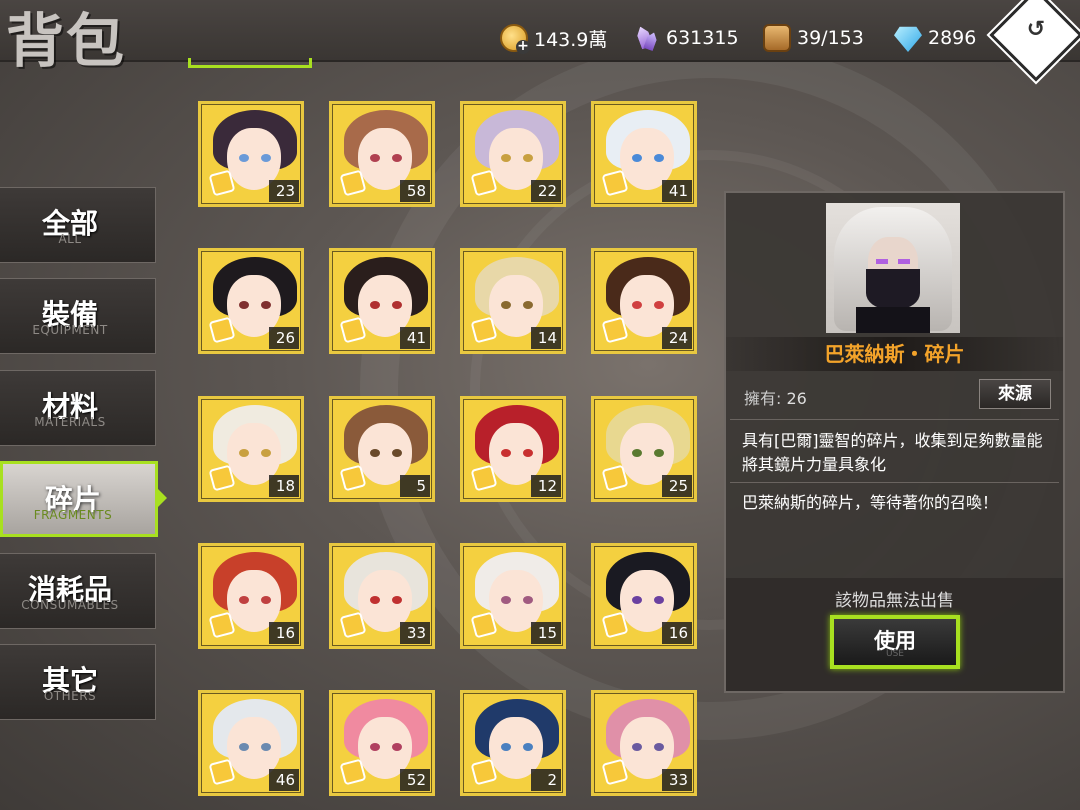  What do you see at coordinates (251, 743) in the screenshot?
I see `fragment-item: 46` at bounding box center [251, 743].